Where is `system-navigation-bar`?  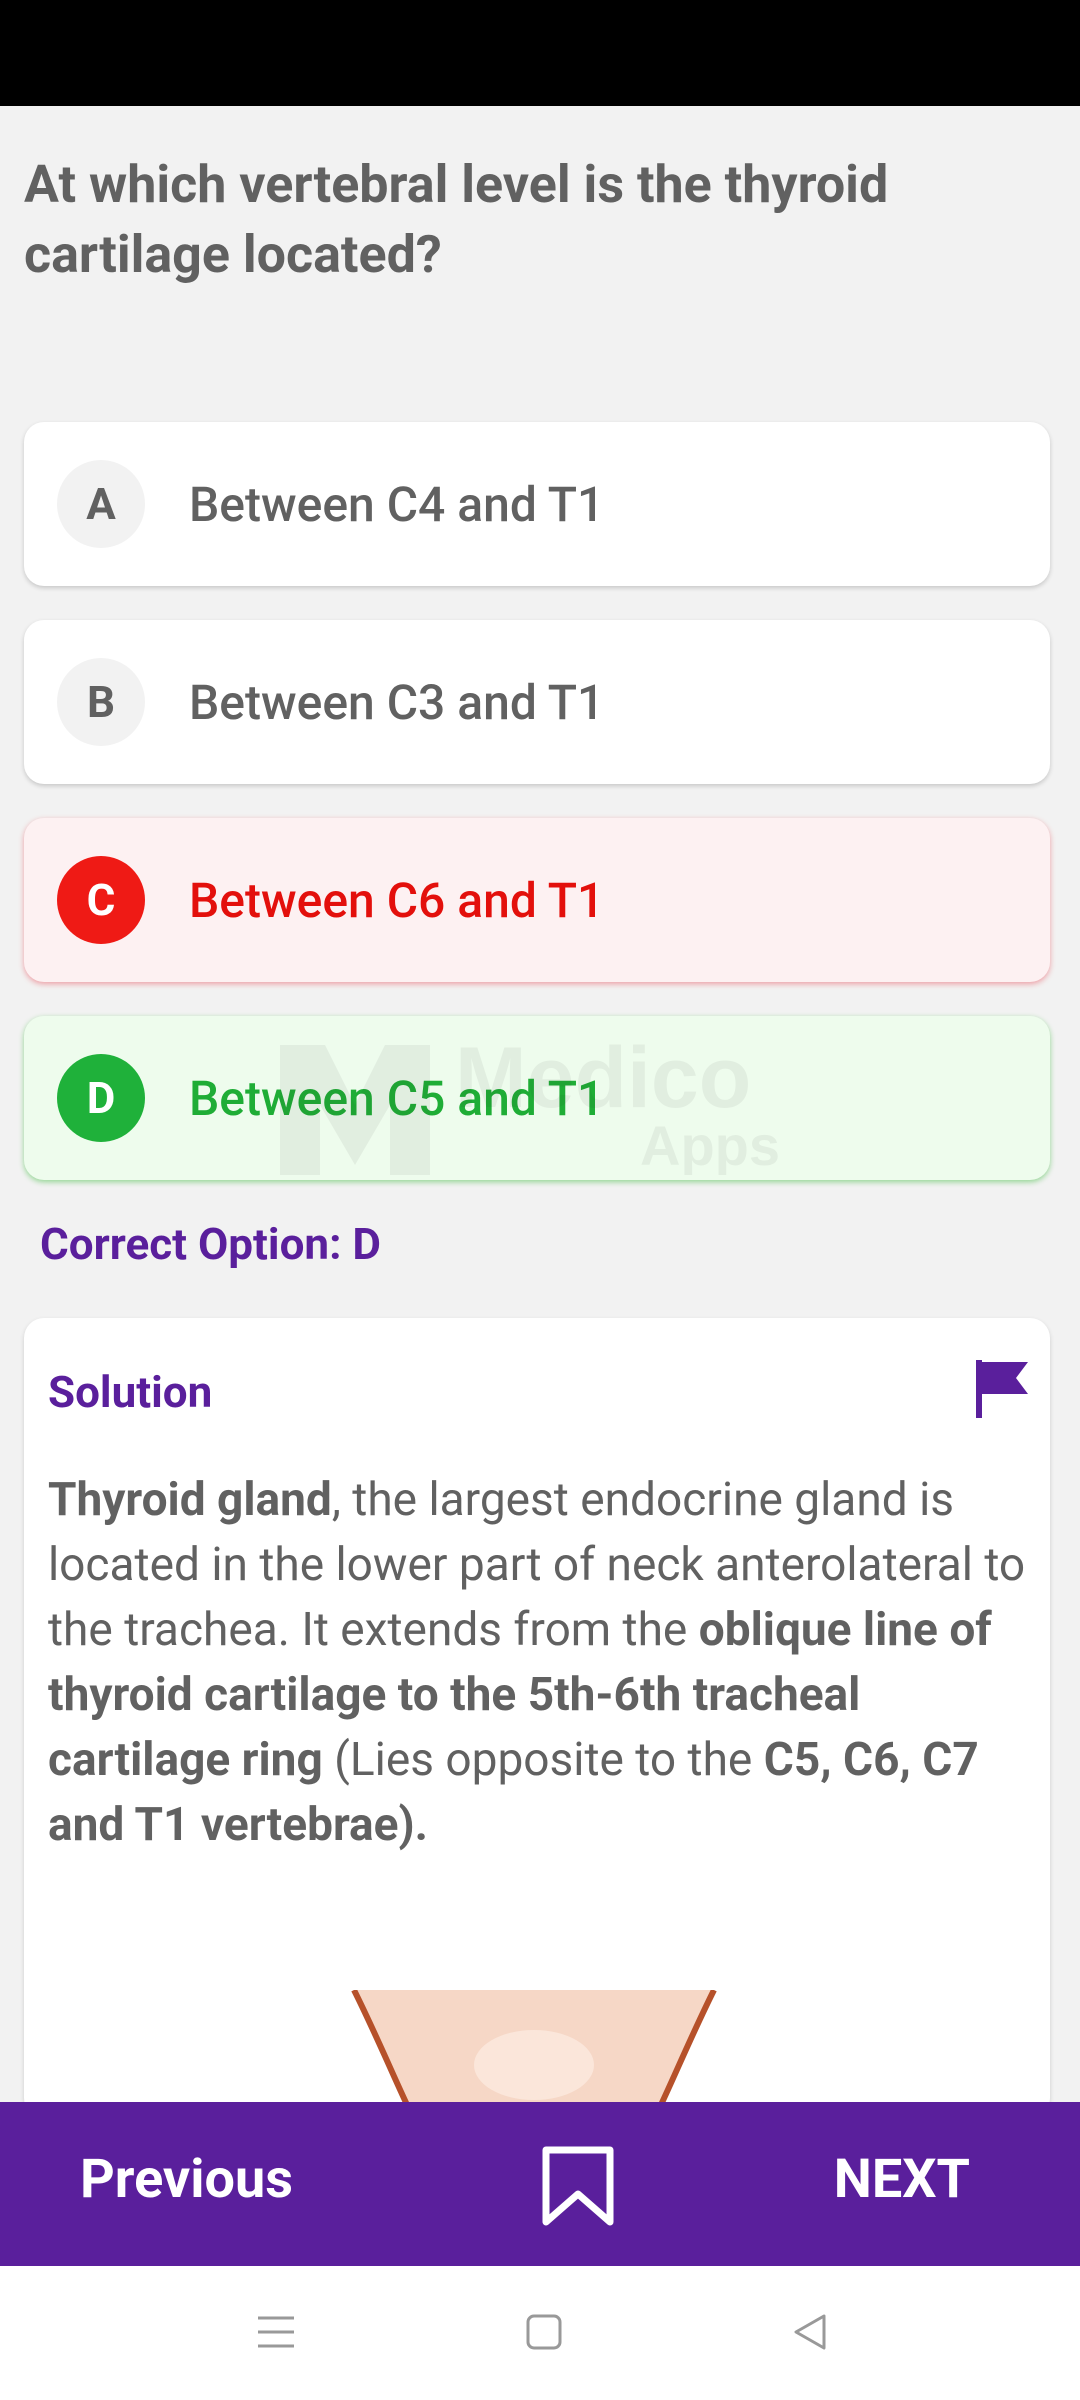 system-navigation-bar is located at coordinates (540, 2333).